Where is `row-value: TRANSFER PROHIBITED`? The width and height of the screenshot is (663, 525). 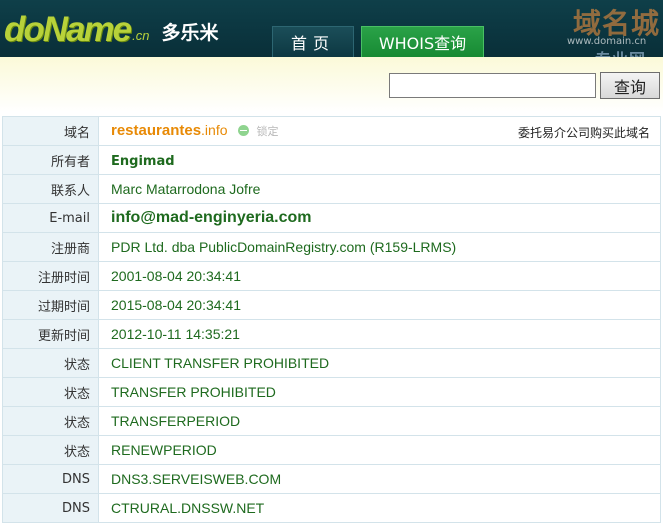 row-value: TRANSFER PROHIBITED is located at coordinates (379, 392).